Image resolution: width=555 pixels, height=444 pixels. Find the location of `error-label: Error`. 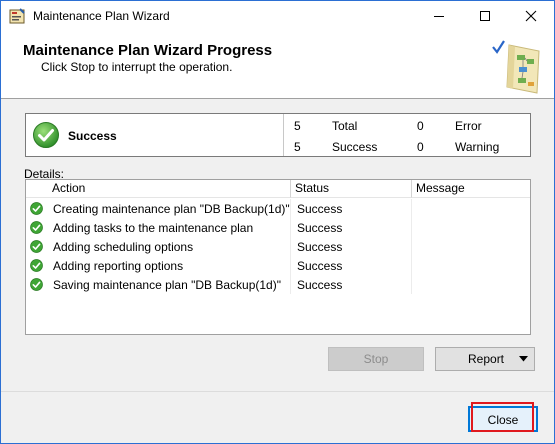

error-label: Error is located at coordinates (468, 126).